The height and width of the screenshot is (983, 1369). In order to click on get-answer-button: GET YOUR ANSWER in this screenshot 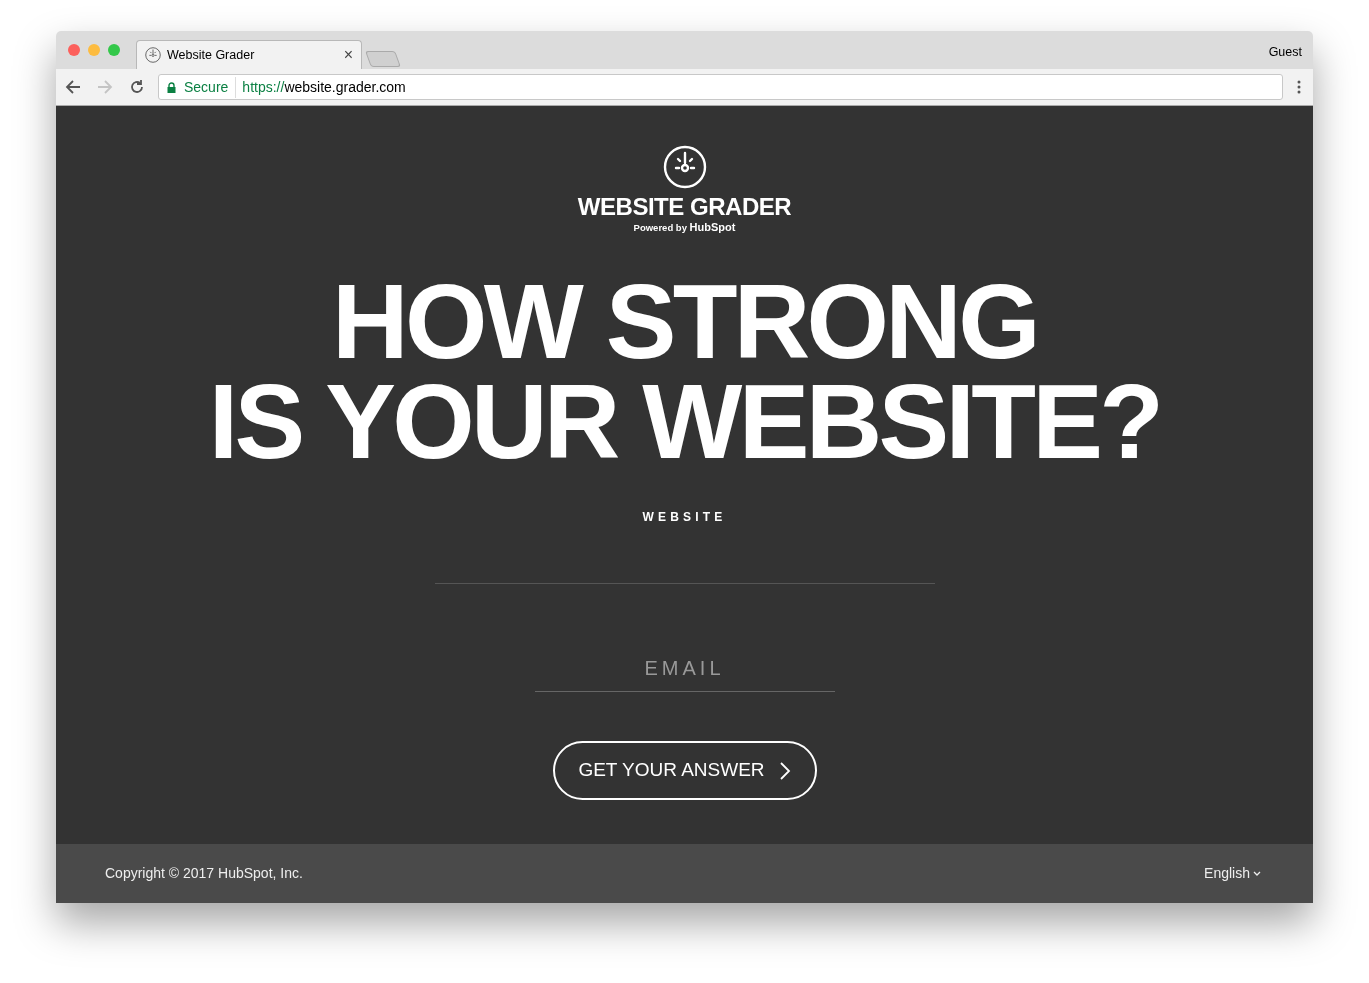, I will do `click(684, 770)`.